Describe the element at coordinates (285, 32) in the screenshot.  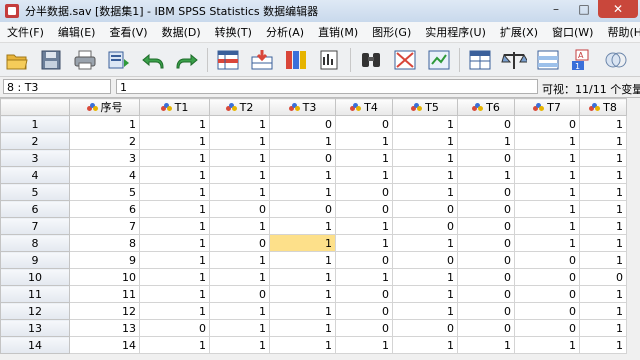
I see `menu-analyze: 分析(A)` at that location.